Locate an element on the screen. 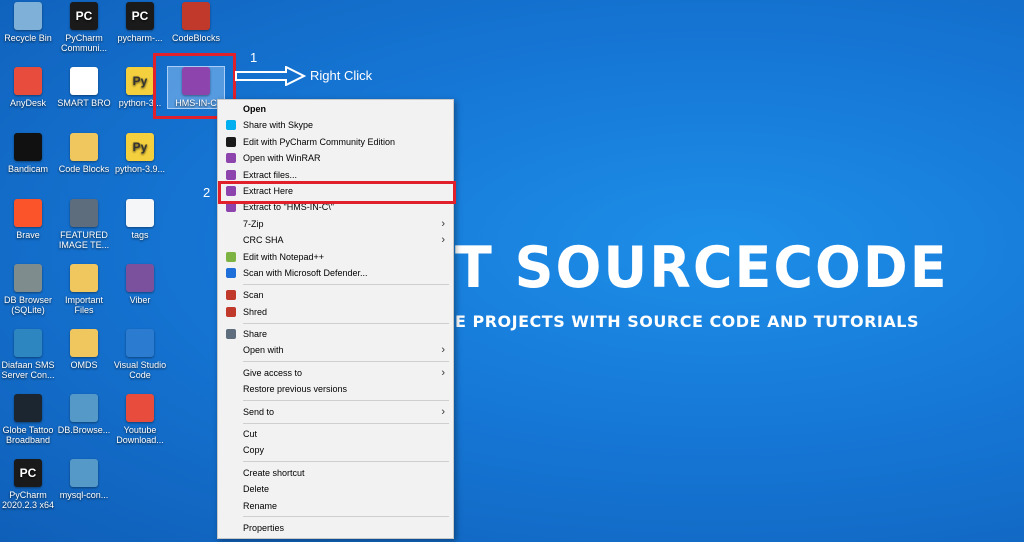  desktop-icon-omds: OMDS is located at coordinates (84, 349).